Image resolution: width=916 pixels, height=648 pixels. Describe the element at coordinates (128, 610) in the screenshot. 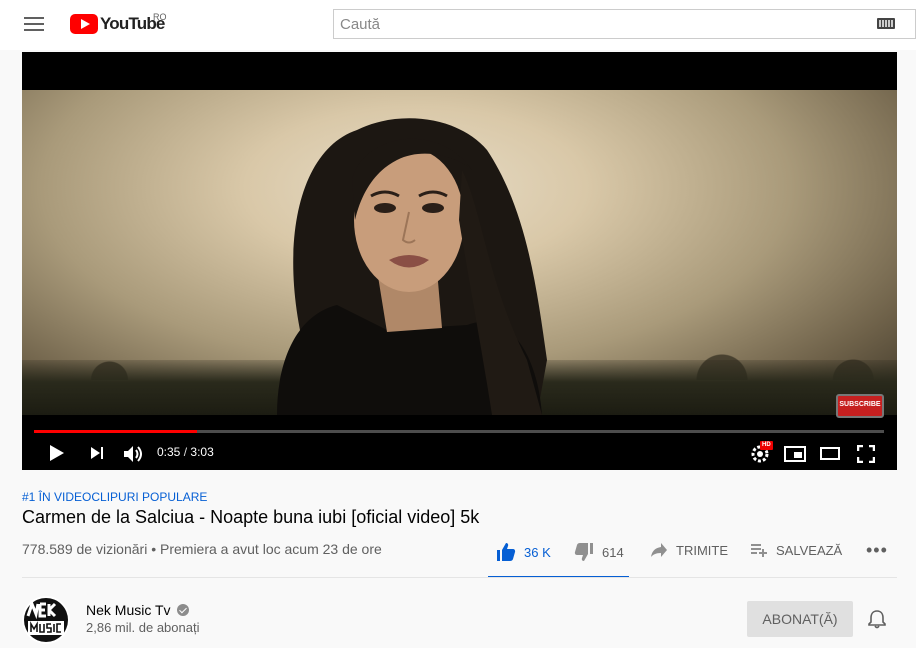

I see `channel-name: Nek Music Tv` at that location.